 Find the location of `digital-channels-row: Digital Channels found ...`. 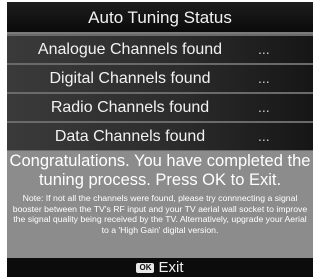

digital-channels-row: Digital Channels found ... is located at coordinates (160, 78).